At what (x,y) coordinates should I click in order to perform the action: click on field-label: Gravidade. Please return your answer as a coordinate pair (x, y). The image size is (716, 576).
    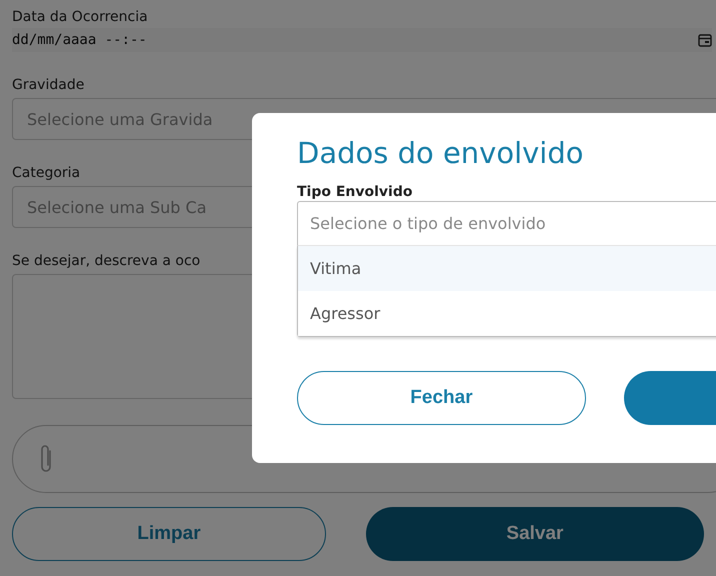
    Looking at the image, I should click on (48, 85).